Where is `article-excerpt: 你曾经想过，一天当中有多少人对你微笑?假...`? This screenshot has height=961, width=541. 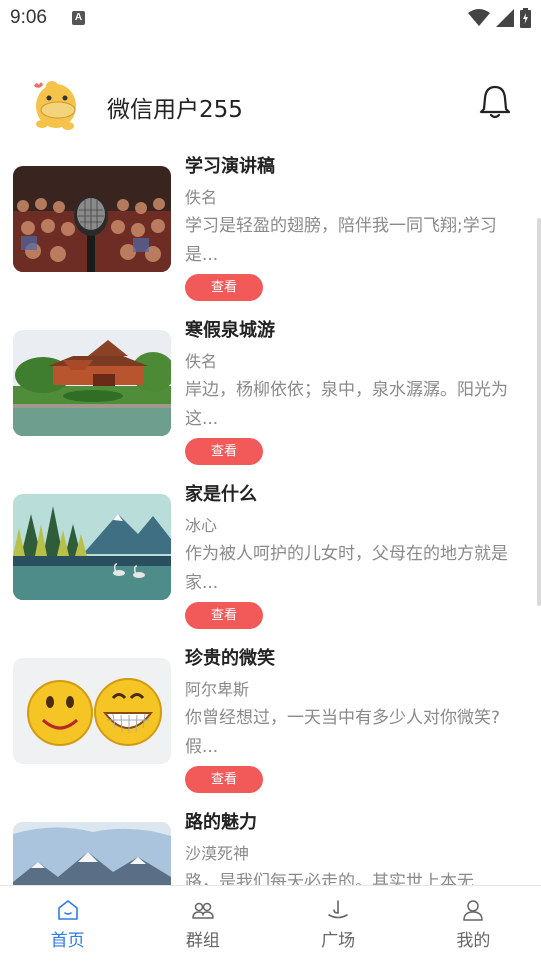
article-excerpt: 你曾经想过，一天当中有多少人对你微笑?假... is located at coordinates (343, 732).